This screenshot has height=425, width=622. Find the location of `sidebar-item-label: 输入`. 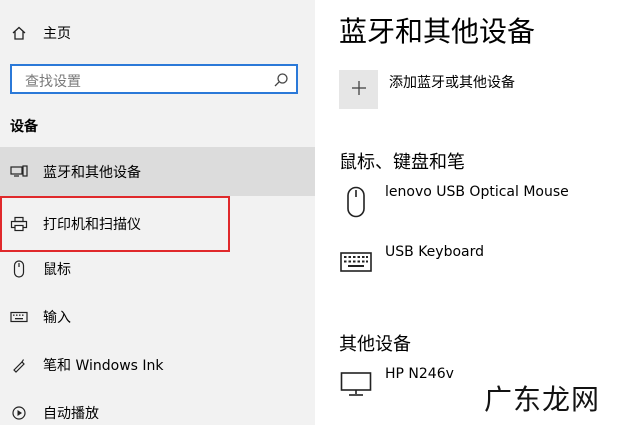

sidebar-item-label: 输入 is located at coordinates (57, 318).